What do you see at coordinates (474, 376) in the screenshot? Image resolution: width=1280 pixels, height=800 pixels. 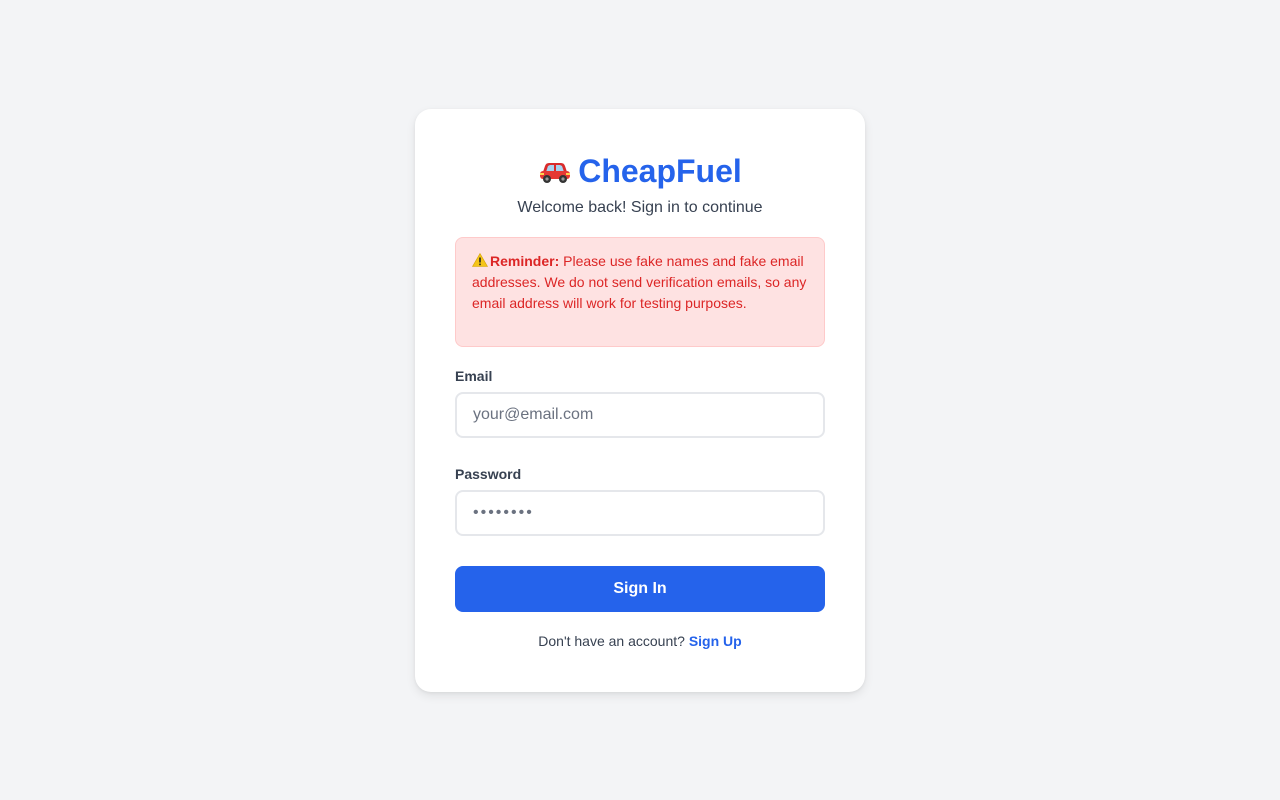 I see `email-label: Email` at bounding box center [474, 376].